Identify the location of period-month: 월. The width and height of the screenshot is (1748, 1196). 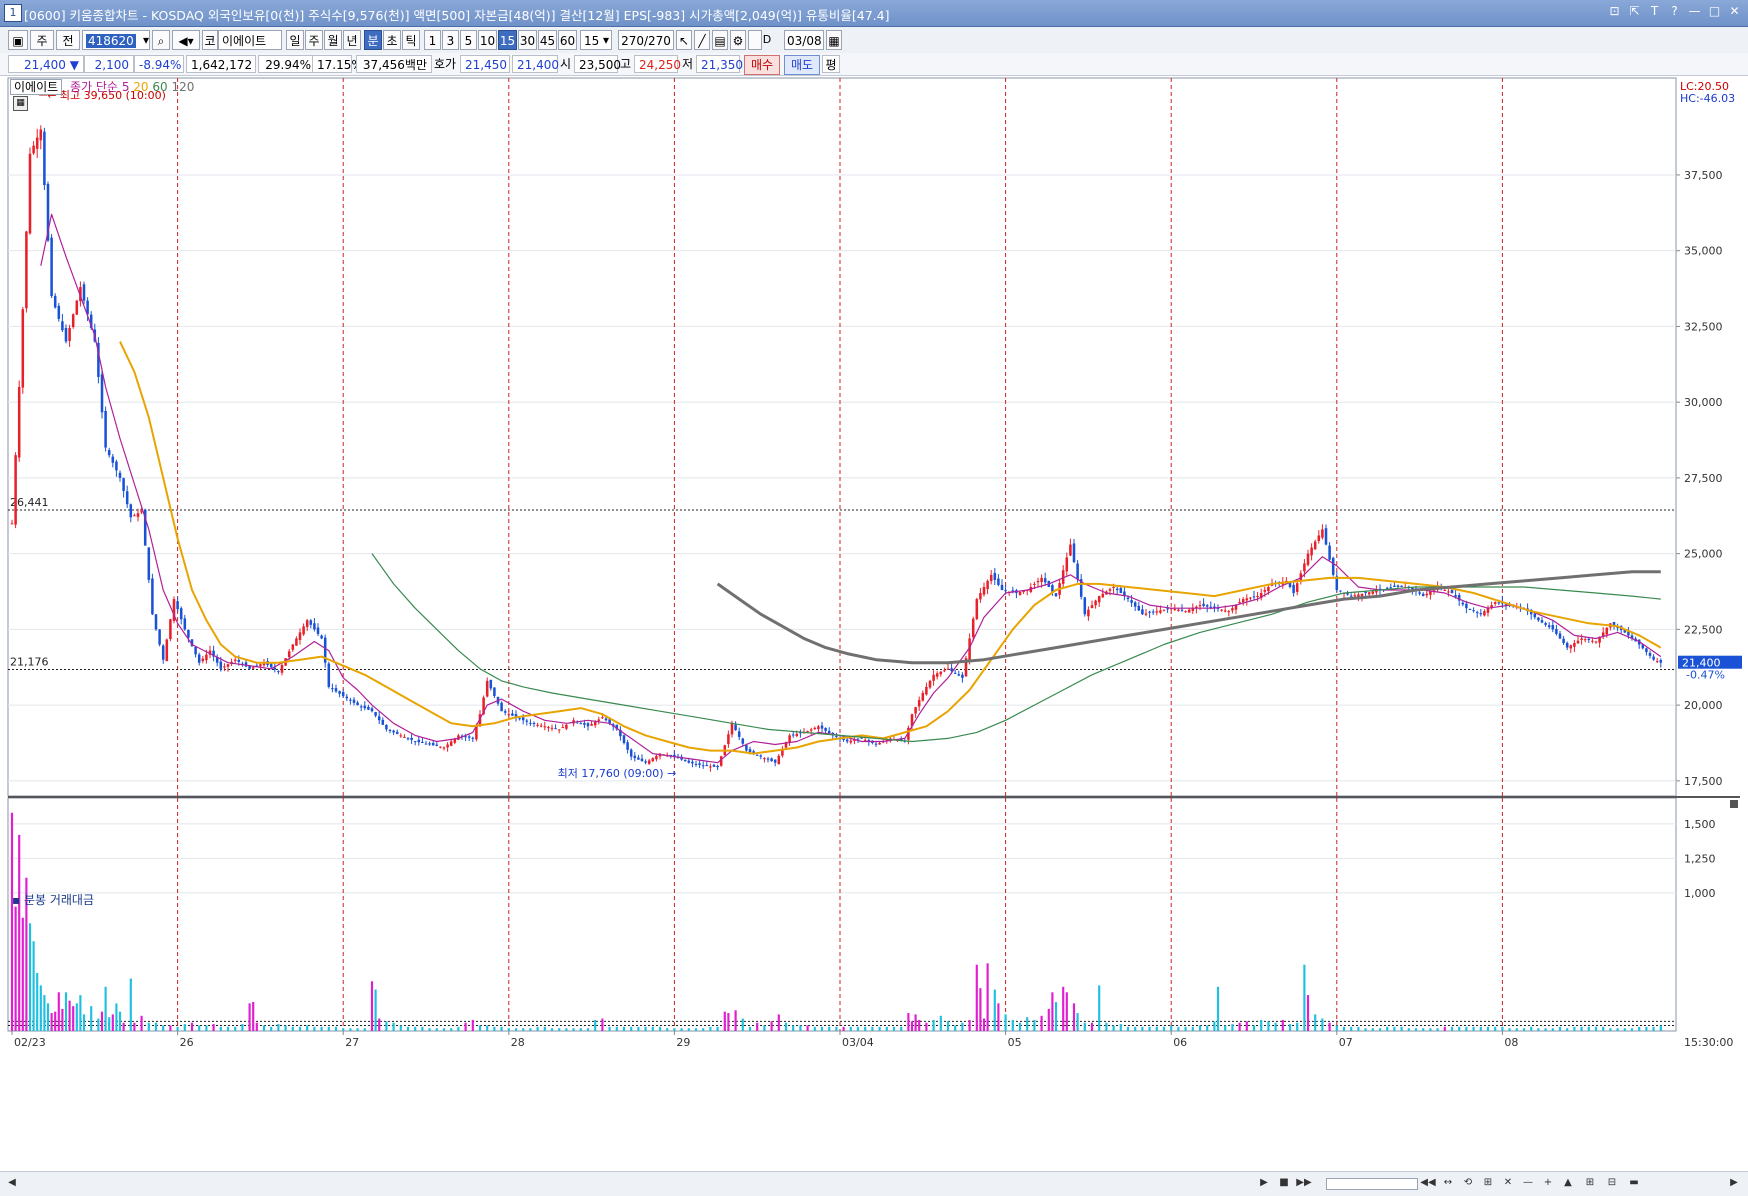
(333, 40).